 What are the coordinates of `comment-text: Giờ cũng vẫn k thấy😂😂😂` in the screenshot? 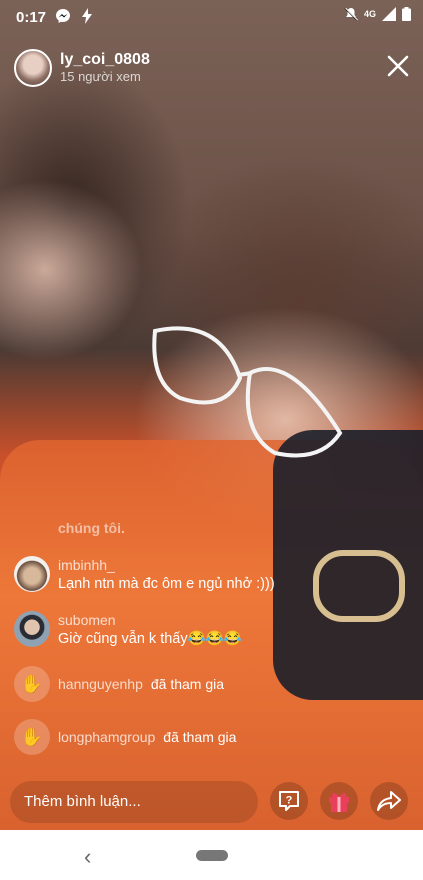 It's located at (150, 639).